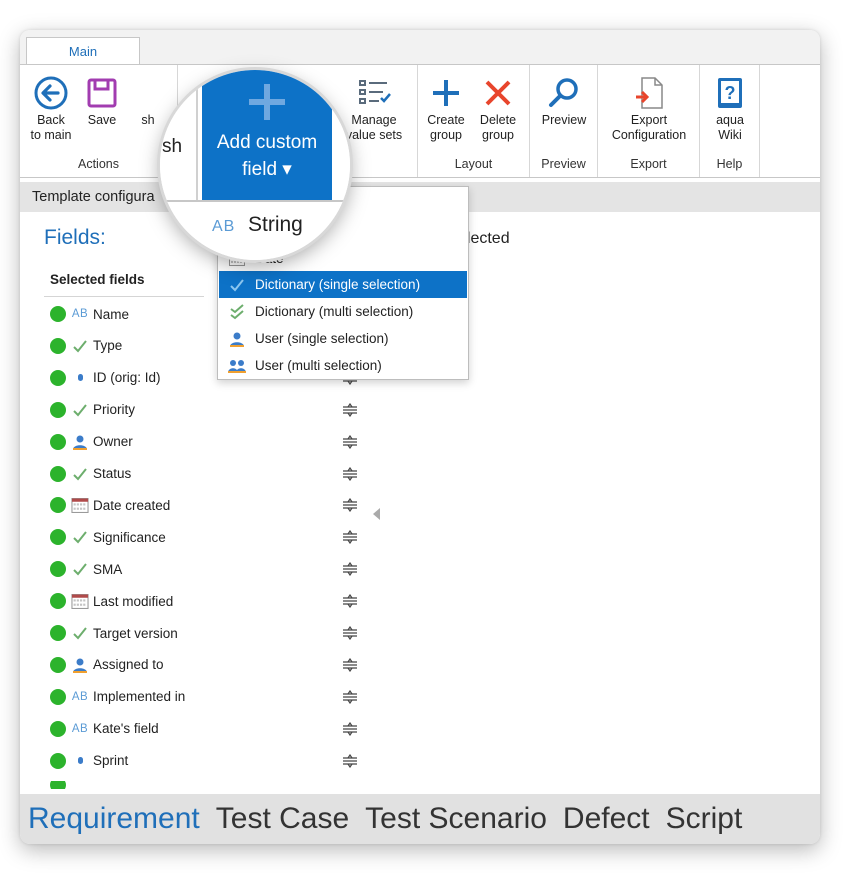 The height and width of the screenshot is (886, 860). I want to click on field-label: Target version, so click(135, 633).